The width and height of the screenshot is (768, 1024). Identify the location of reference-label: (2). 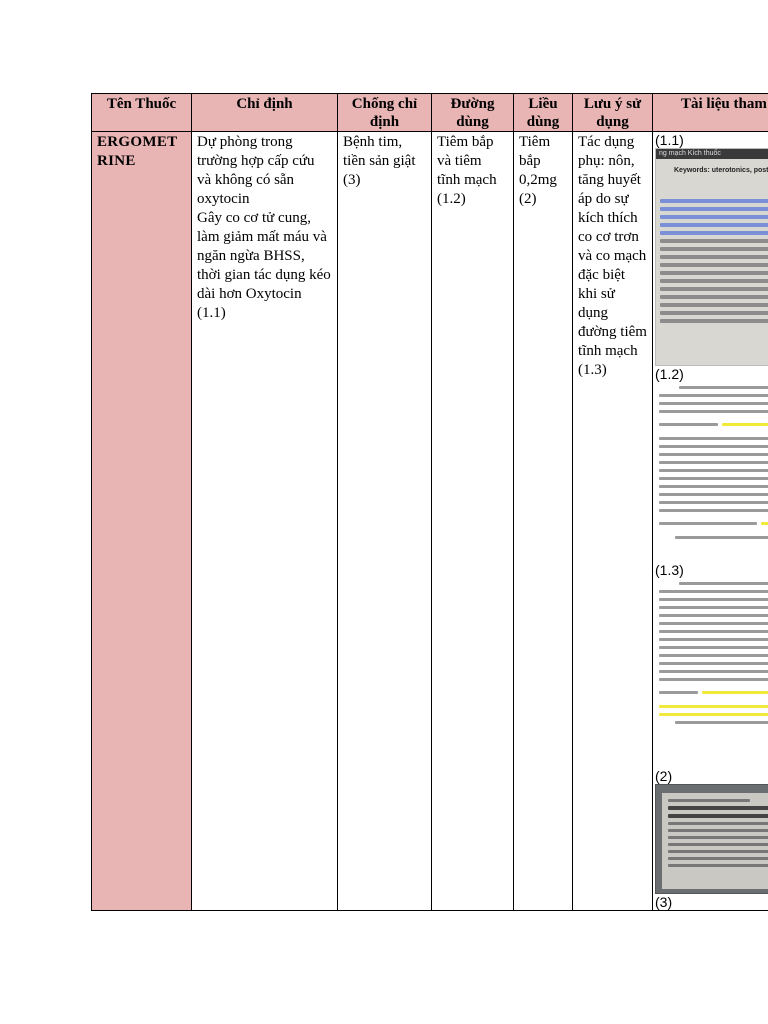
(664, 776).